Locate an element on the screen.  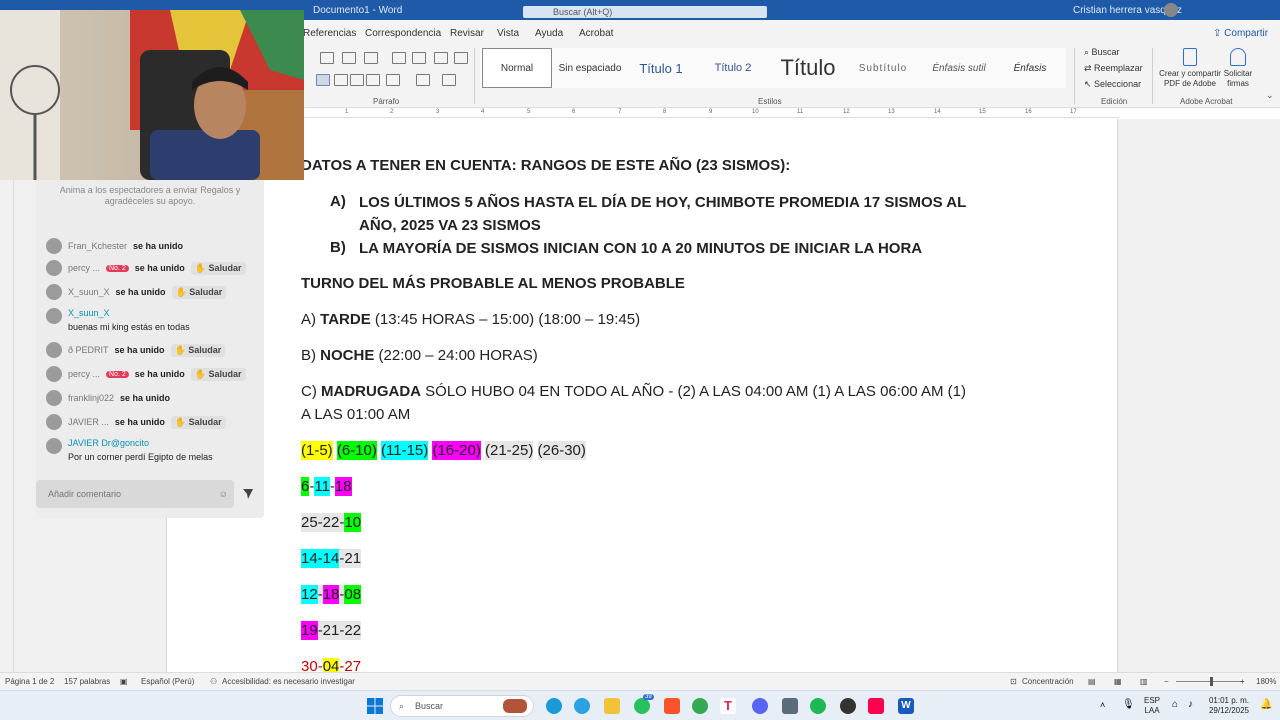
style-heading-2: Título 2 is located at coordinates (733, 68).